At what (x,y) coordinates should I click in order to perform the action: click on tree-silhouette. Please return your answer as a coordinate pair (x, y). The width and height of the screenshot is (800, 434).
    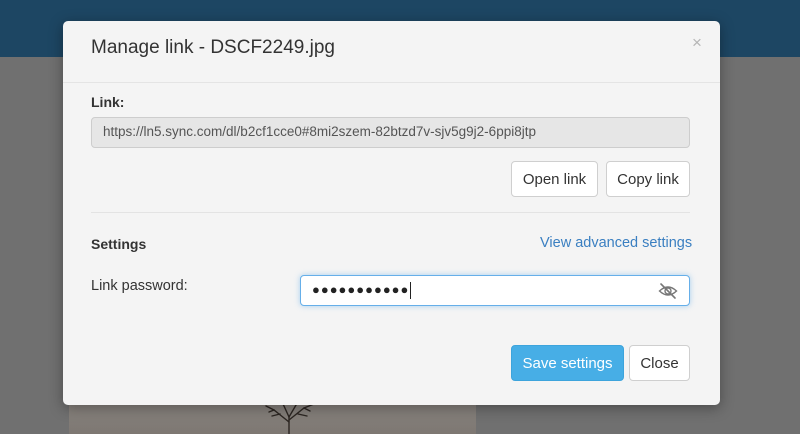
    Looking at the image, I should click on (290, 418).